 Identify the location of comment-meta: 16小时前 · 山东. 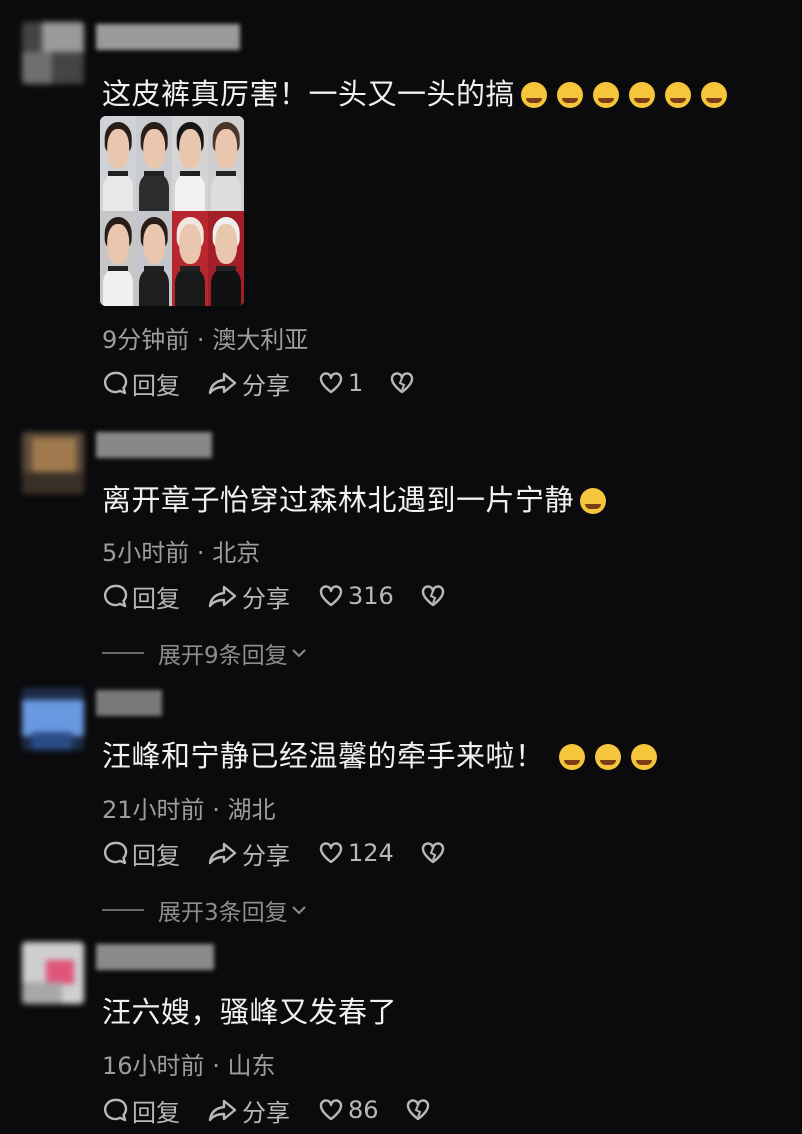
(188, 1063).